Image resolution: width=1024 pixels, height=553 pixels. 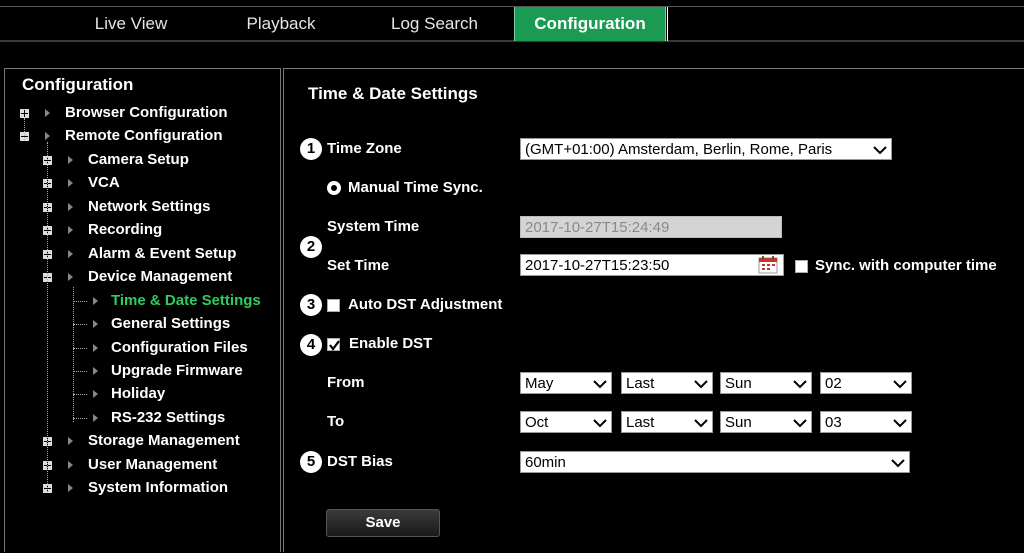 I want to click on set-time-field: 2017-10-27T15:23:50, so click(x=652, y=265).